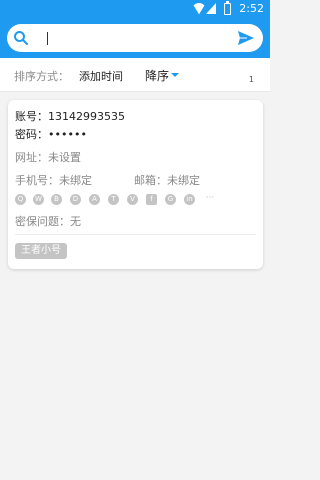 This screenshot has width=320, height=480. What do you see at coordinates (47, 38) in the screenshot?
I see `text-cursor` at bounding box center [47, 38].